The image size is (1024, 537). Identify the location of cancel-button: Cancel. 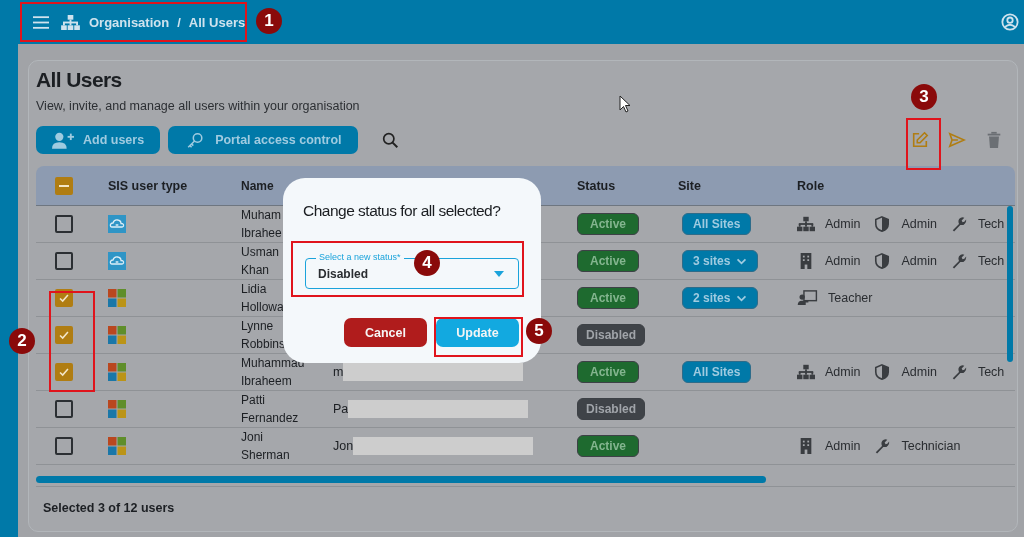
(385, 332).